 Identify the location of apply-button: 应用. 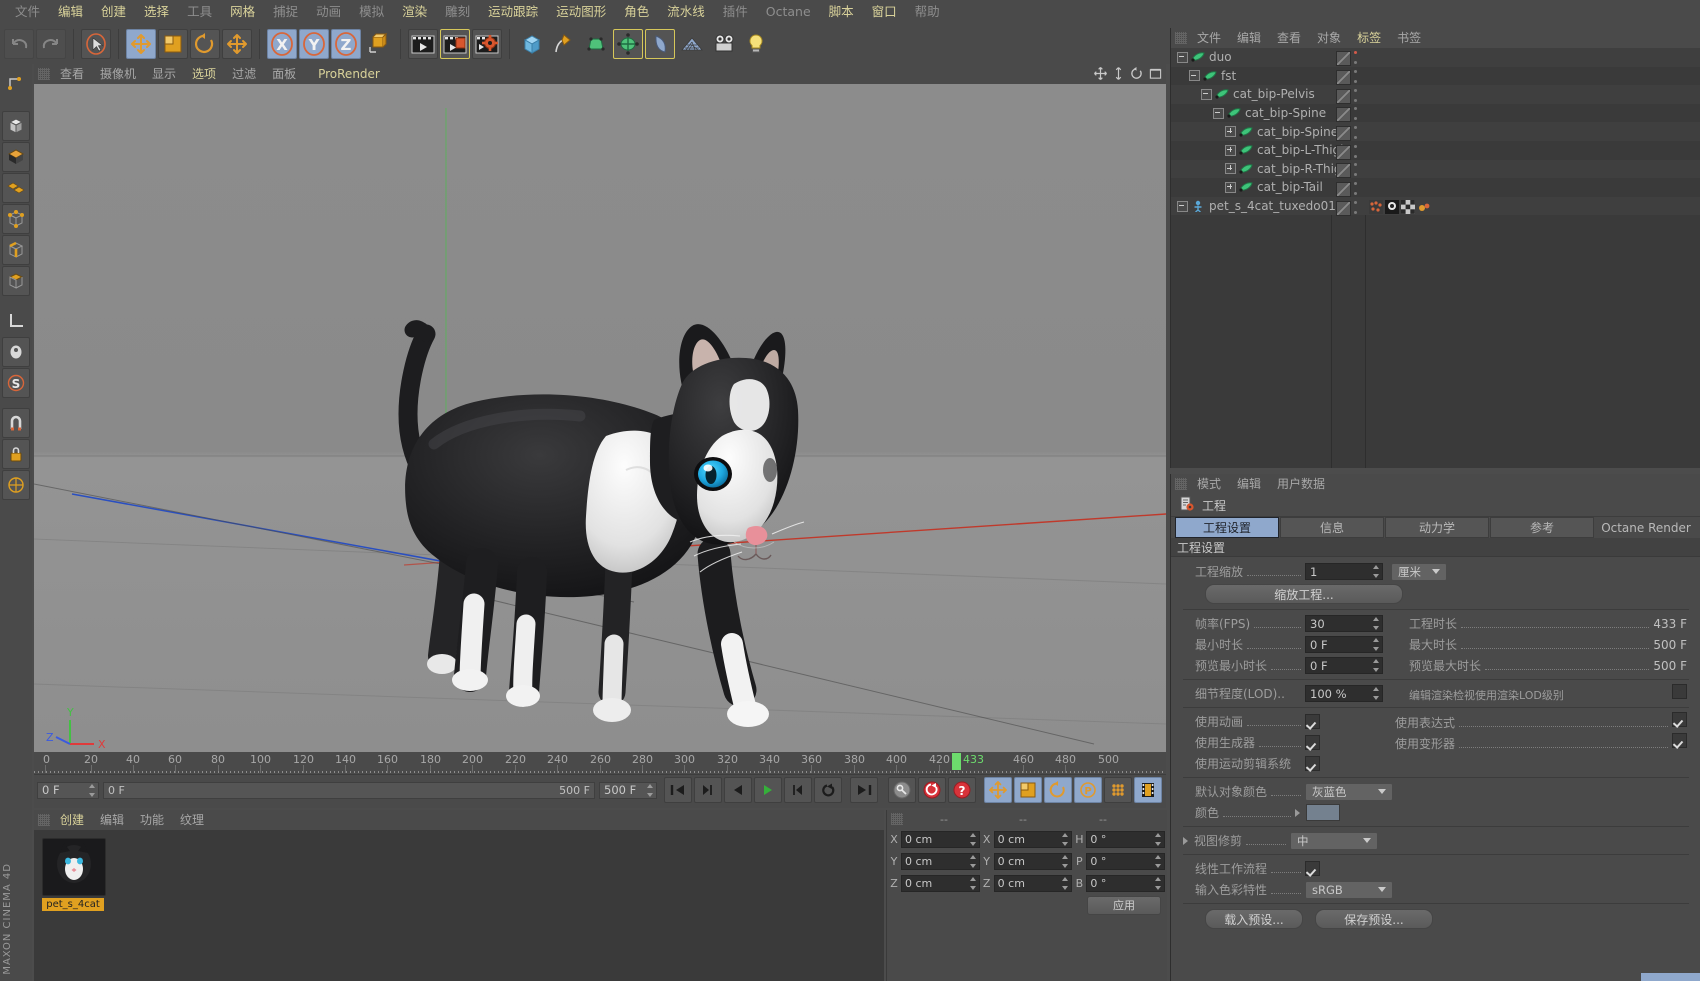
(1124, 905).